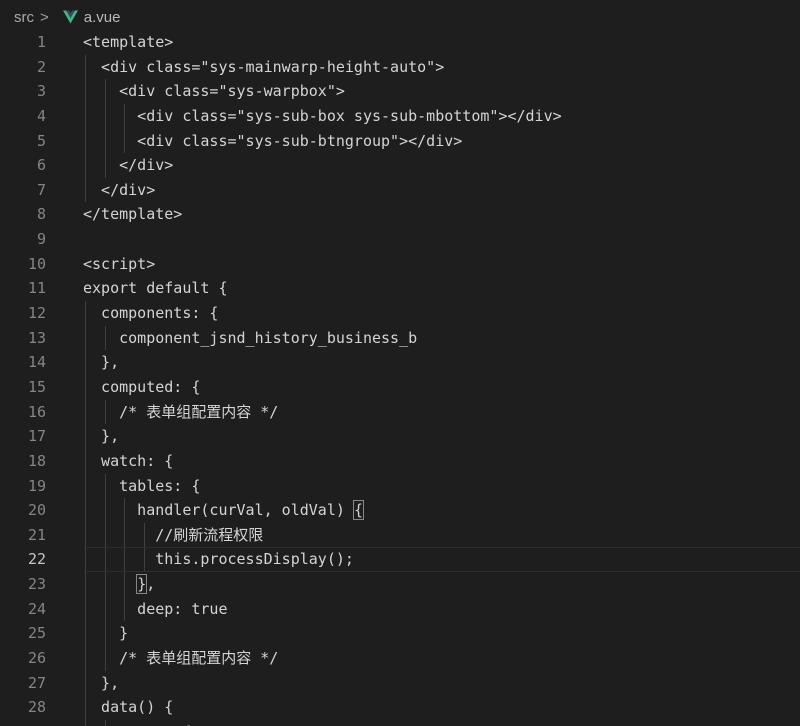 The width and height of the screenshot is (800, 726). What do you see at coordinates (400, 239) in the screenshot?
I see `code-line: 9` at bounding box center [400, 239].